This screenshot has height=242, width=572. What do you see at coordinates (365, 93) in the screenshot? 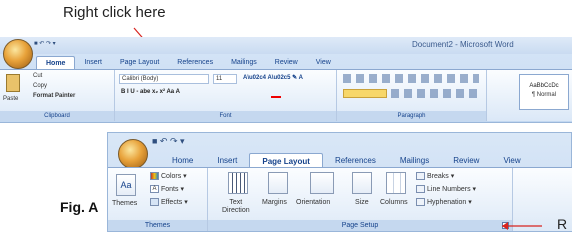
I see `align-left-icon` at bounding box center [365, 93].